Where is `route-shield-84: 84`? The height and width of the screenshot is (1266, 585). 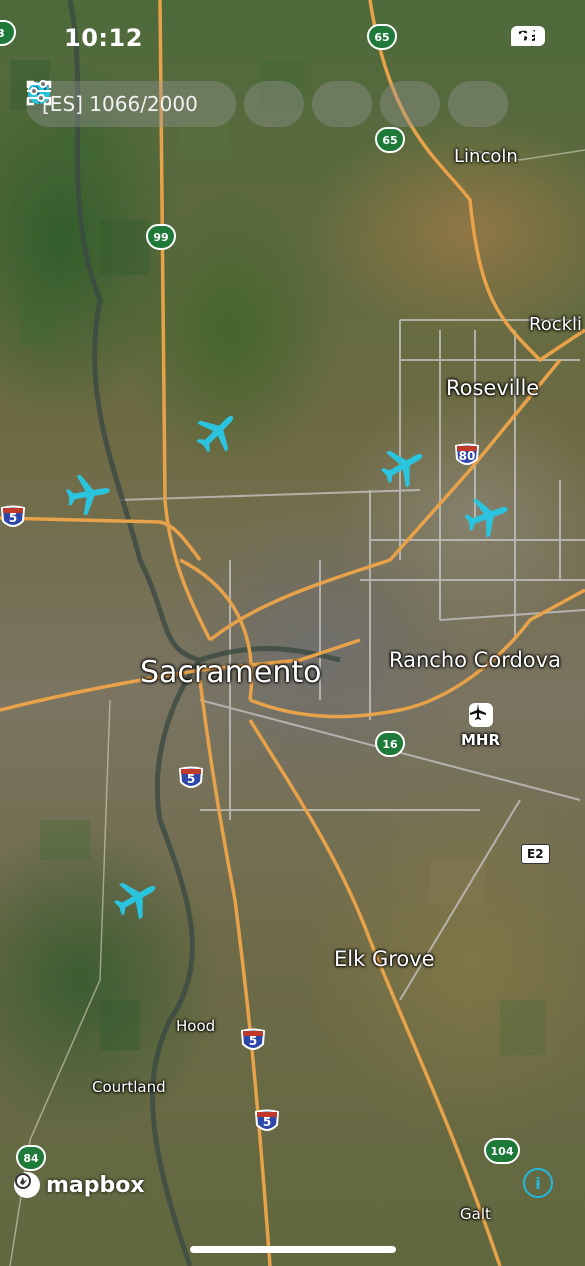
route-shield-84: 84 is located at coordinates (31, 1158).